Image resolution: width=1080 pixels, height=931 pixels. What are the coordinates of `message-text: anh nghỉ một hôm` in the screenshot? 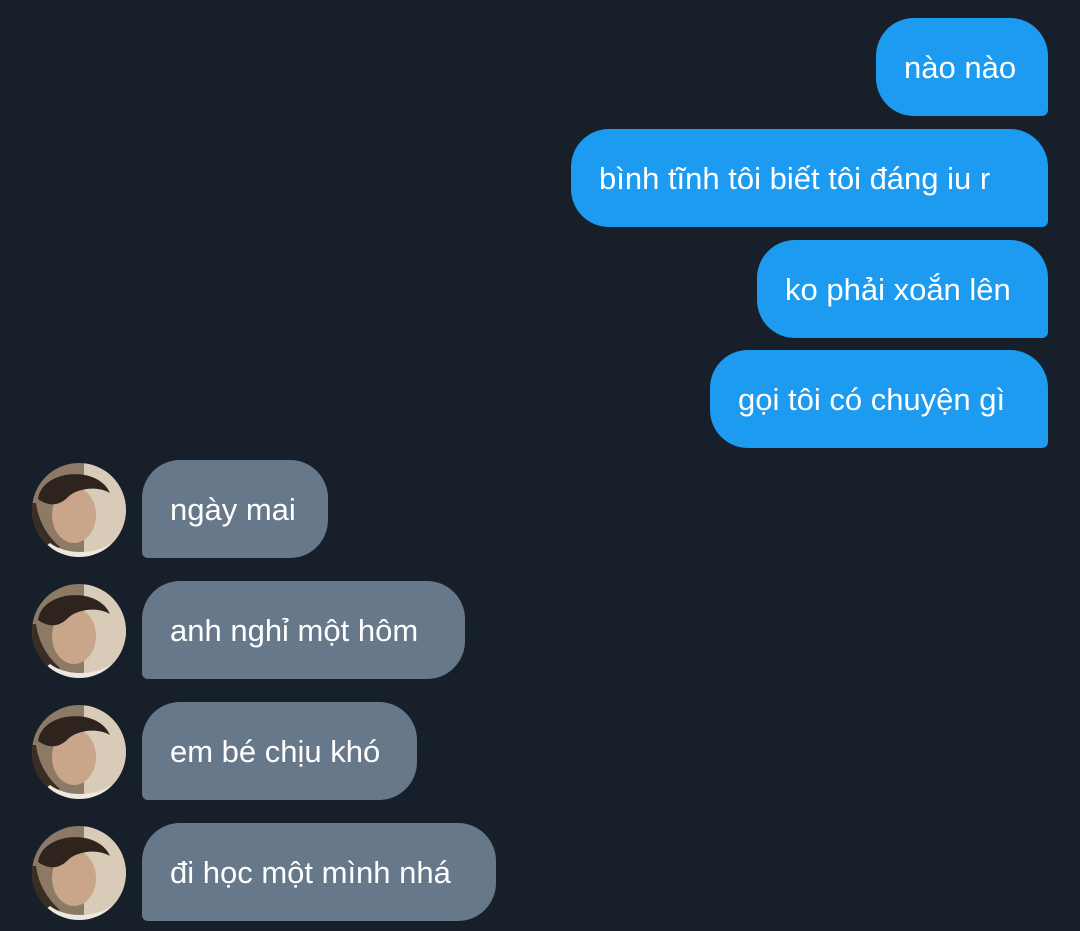 It's located at (294, 630).